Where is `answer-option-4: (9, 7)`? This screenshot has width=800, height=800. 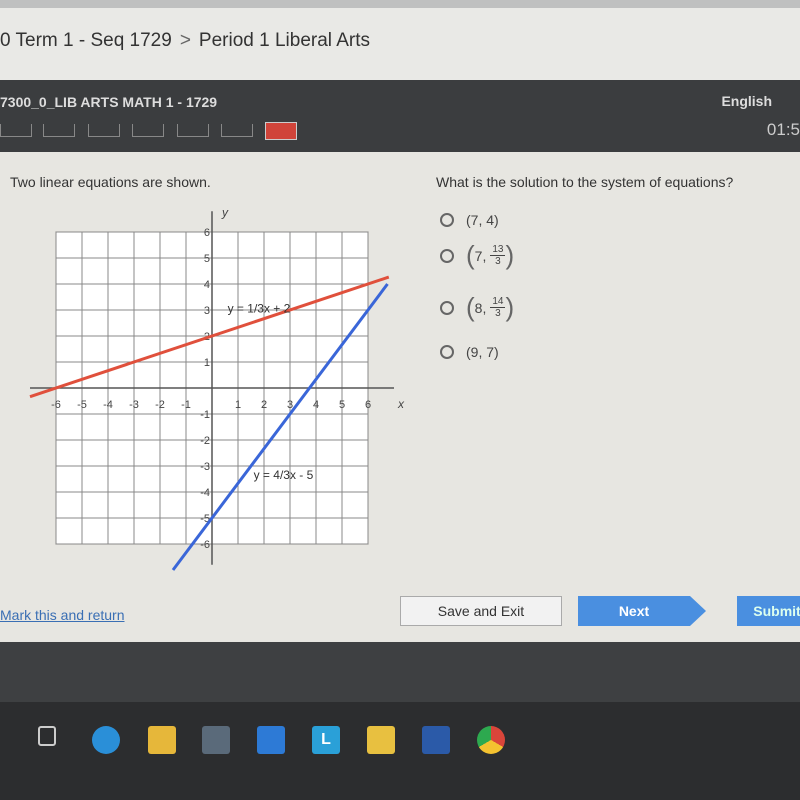 answer-option-4: (9, 7) is located at coordinates (469, 352).